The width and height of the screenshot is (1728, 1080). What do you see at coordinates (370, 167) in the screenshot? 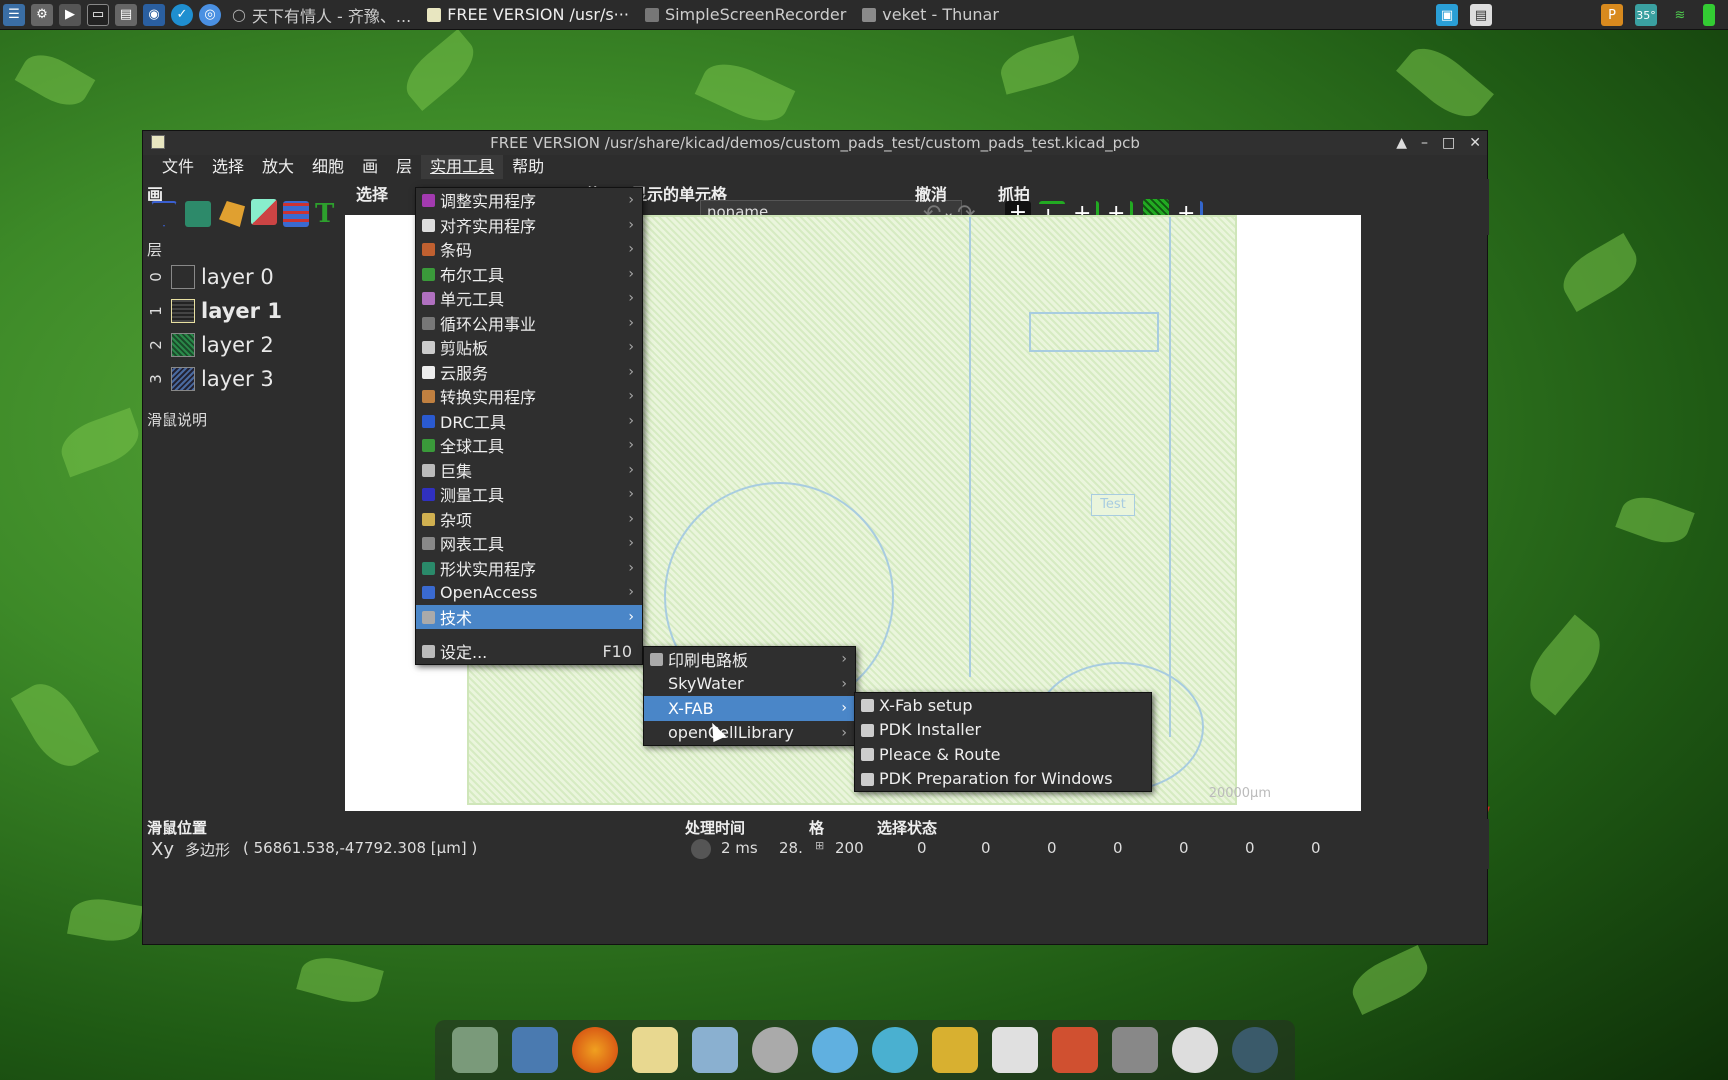
I see `menu-draw: 画` at bounding box center [370, 167].